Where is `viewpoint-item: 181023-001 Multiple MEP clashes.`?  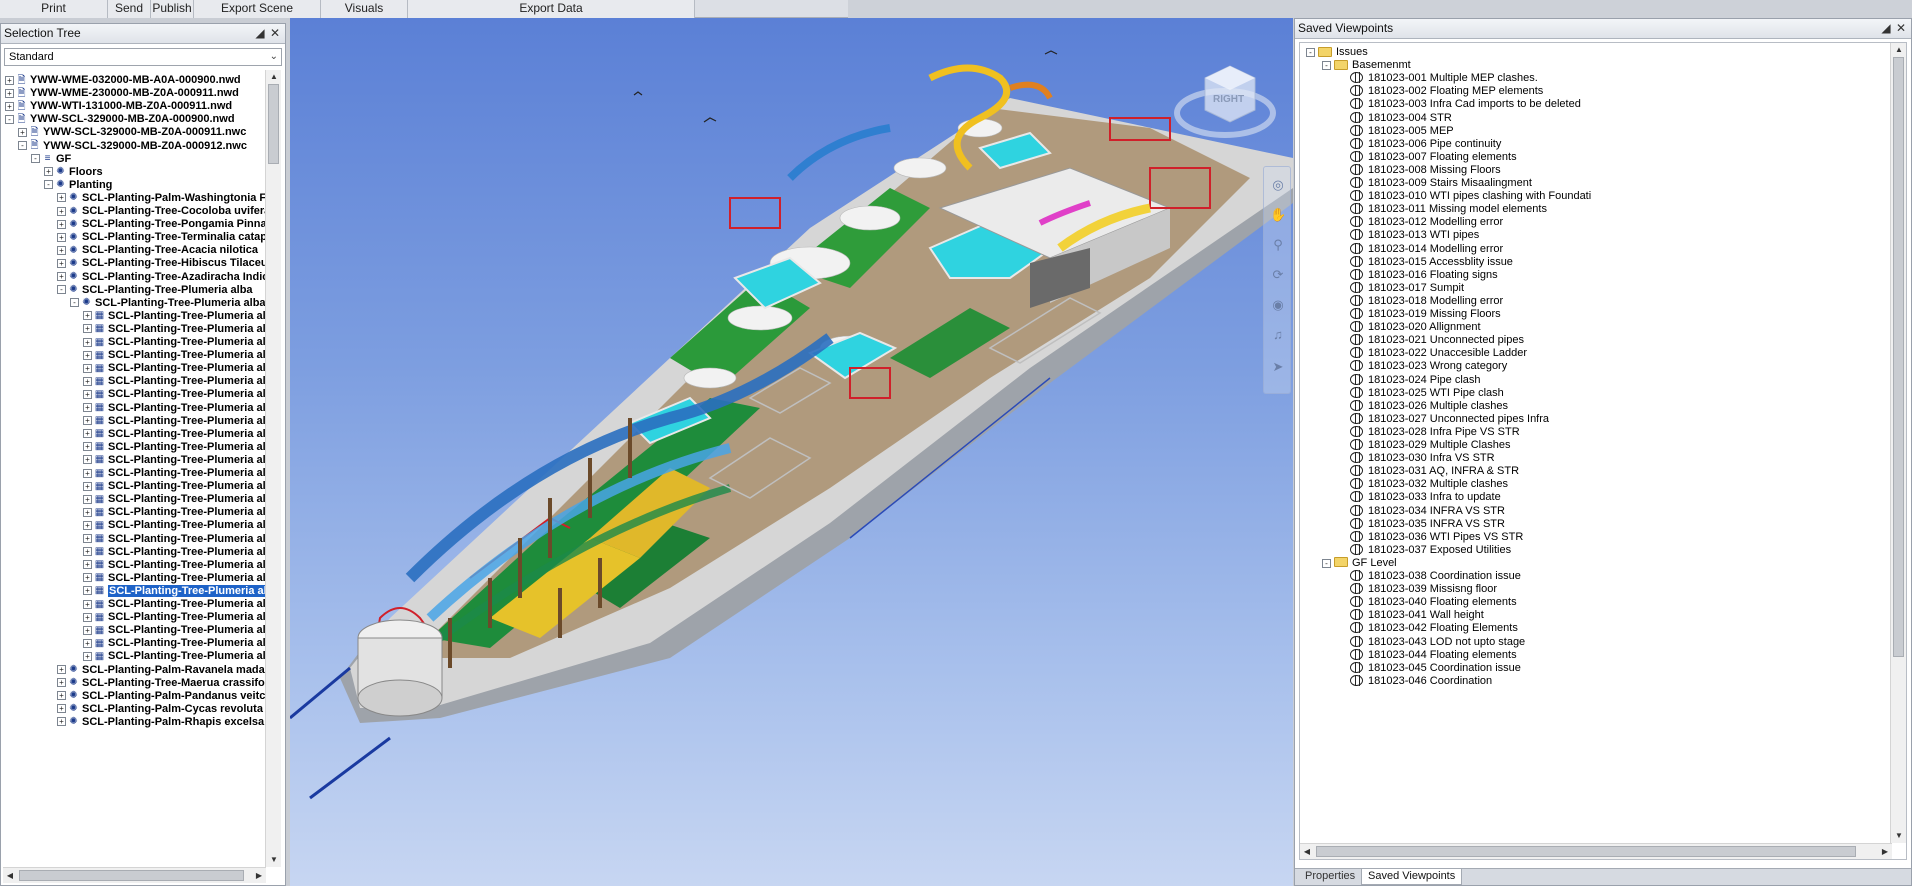
viewpoint-item: 181023-001 Multiple MEP clashes. is located at coordinates (1444, 78).